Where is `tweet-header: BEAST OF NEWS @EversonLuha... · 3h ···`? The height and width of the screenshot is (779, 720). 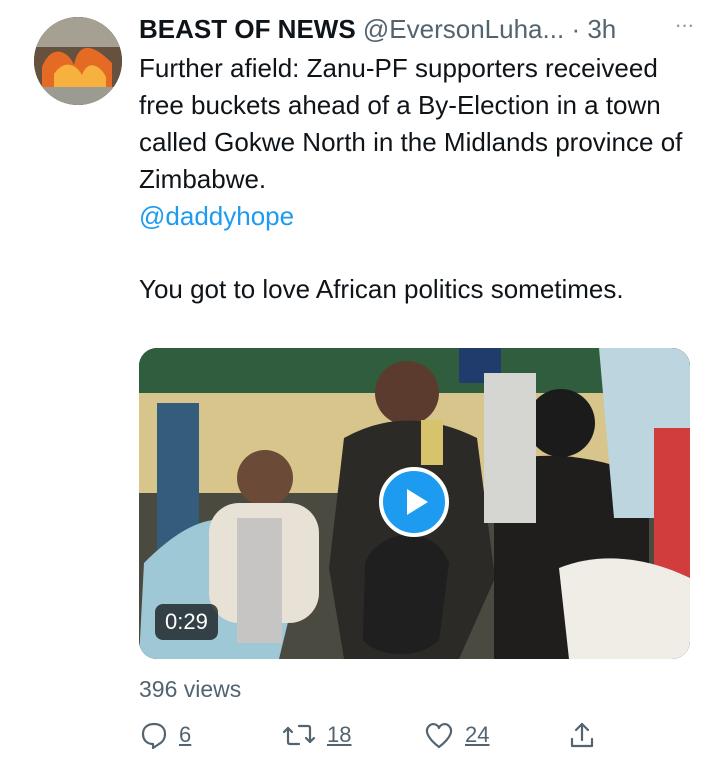 tweet-header: BEAST OF NEWS @EversonLuha... · 3h ··· is located at coordinates (419, 28).